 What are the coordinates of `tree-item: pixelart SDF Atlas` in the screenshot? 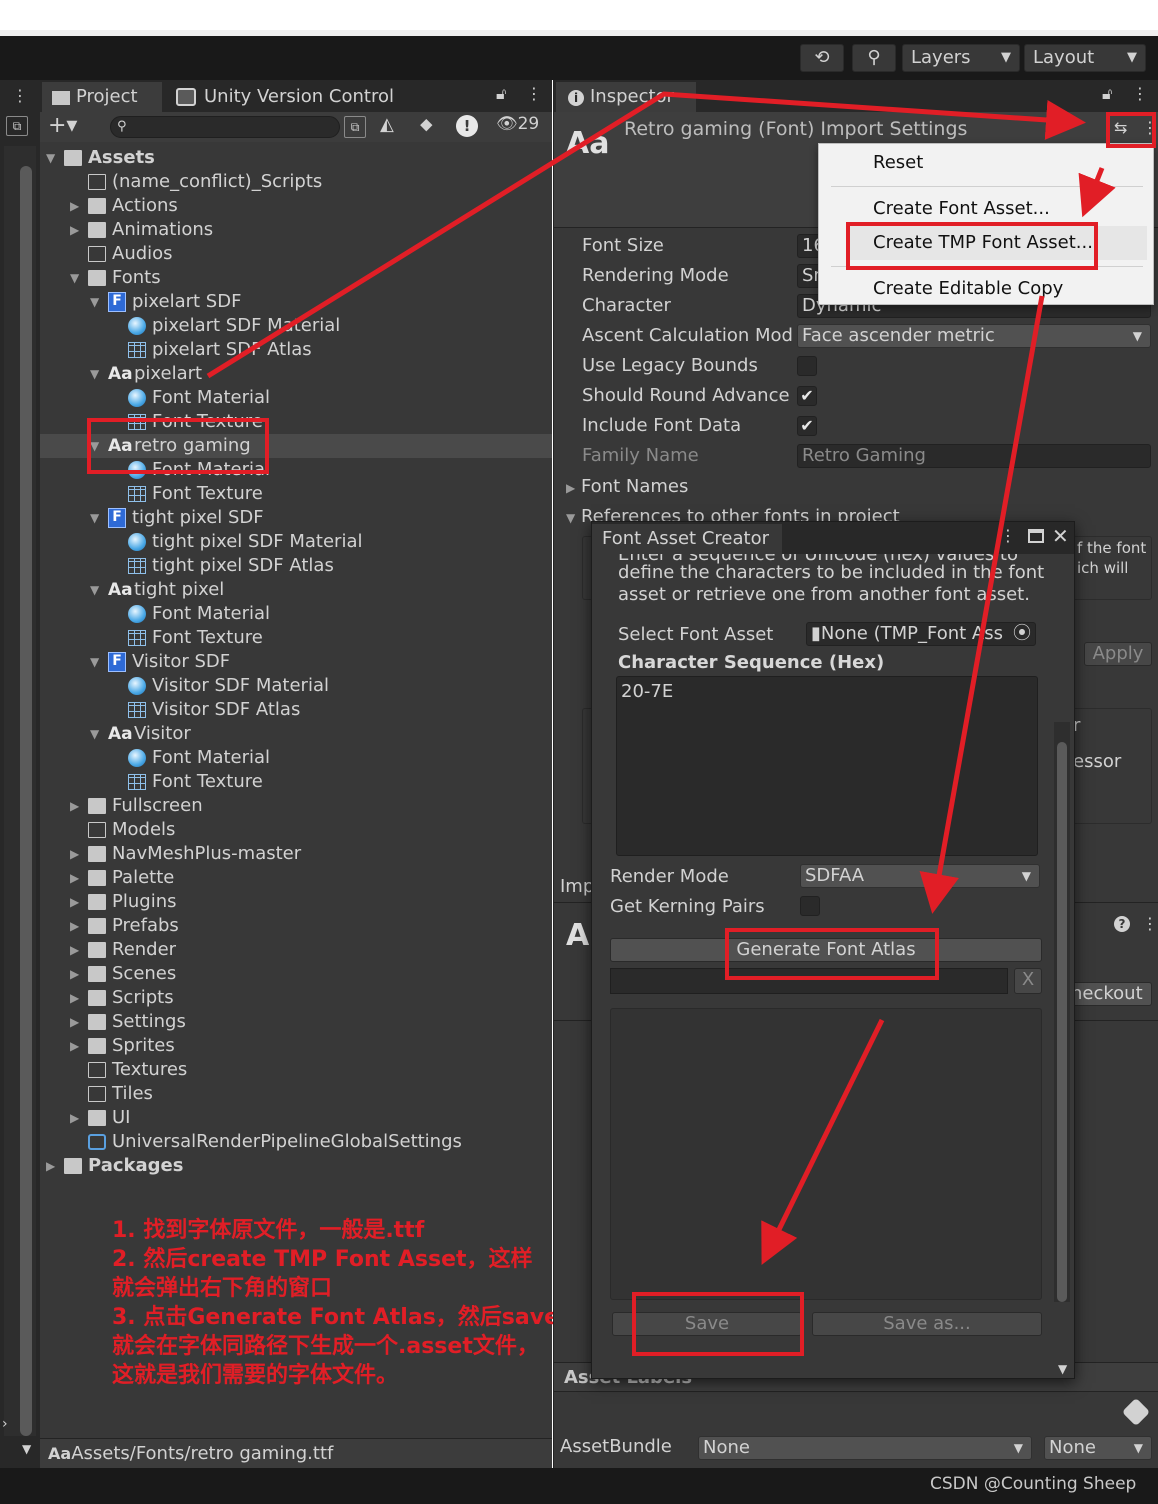 It's located at (296, 350).